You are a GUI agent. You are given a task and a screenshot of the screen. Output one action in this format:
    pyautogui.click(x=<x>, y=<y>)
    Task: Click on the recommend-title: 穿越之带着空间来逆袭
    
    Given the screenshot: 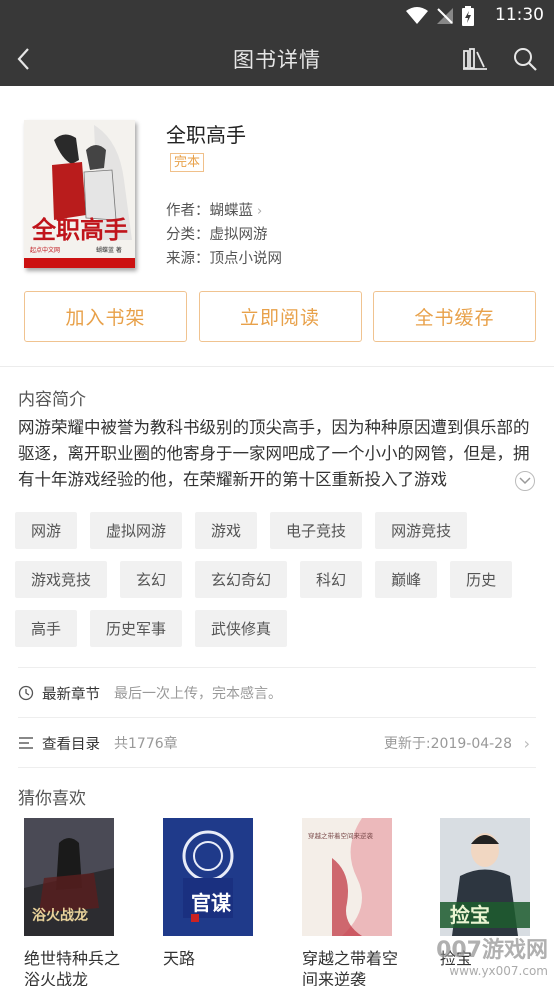 What is the action you would take?
    pyautogui.click(x=350, y=967)
    